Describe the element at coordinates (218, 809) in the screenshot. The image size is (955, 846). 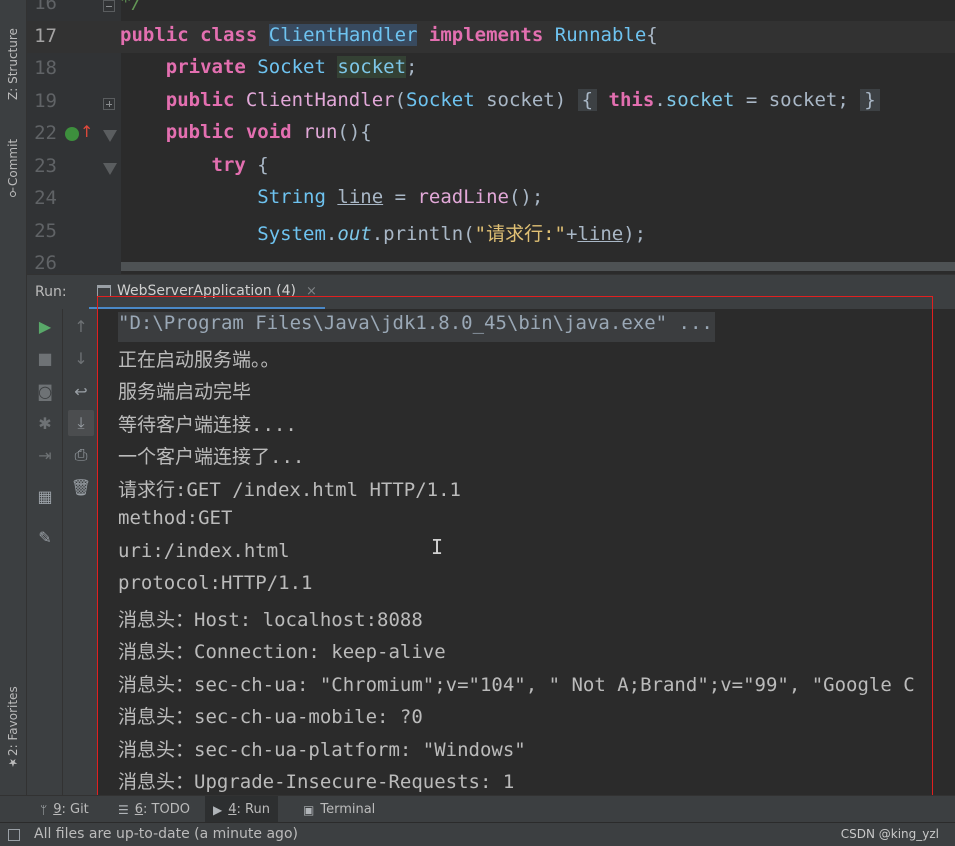
I see `play-icon: ▶` at that location.